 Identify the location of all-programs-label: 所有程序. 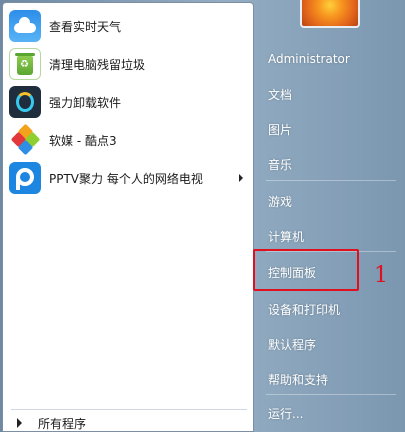
(62, 423).